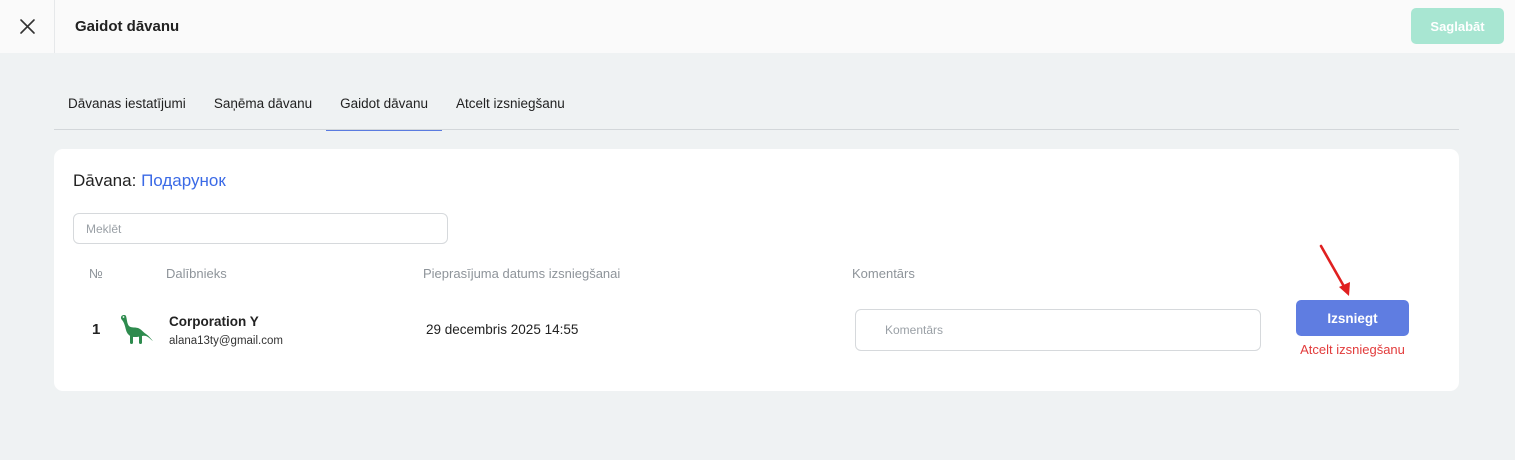 The height and width of the screenshot is (460, 1515). I want to click on column-header-number: №, so click(96, 273).